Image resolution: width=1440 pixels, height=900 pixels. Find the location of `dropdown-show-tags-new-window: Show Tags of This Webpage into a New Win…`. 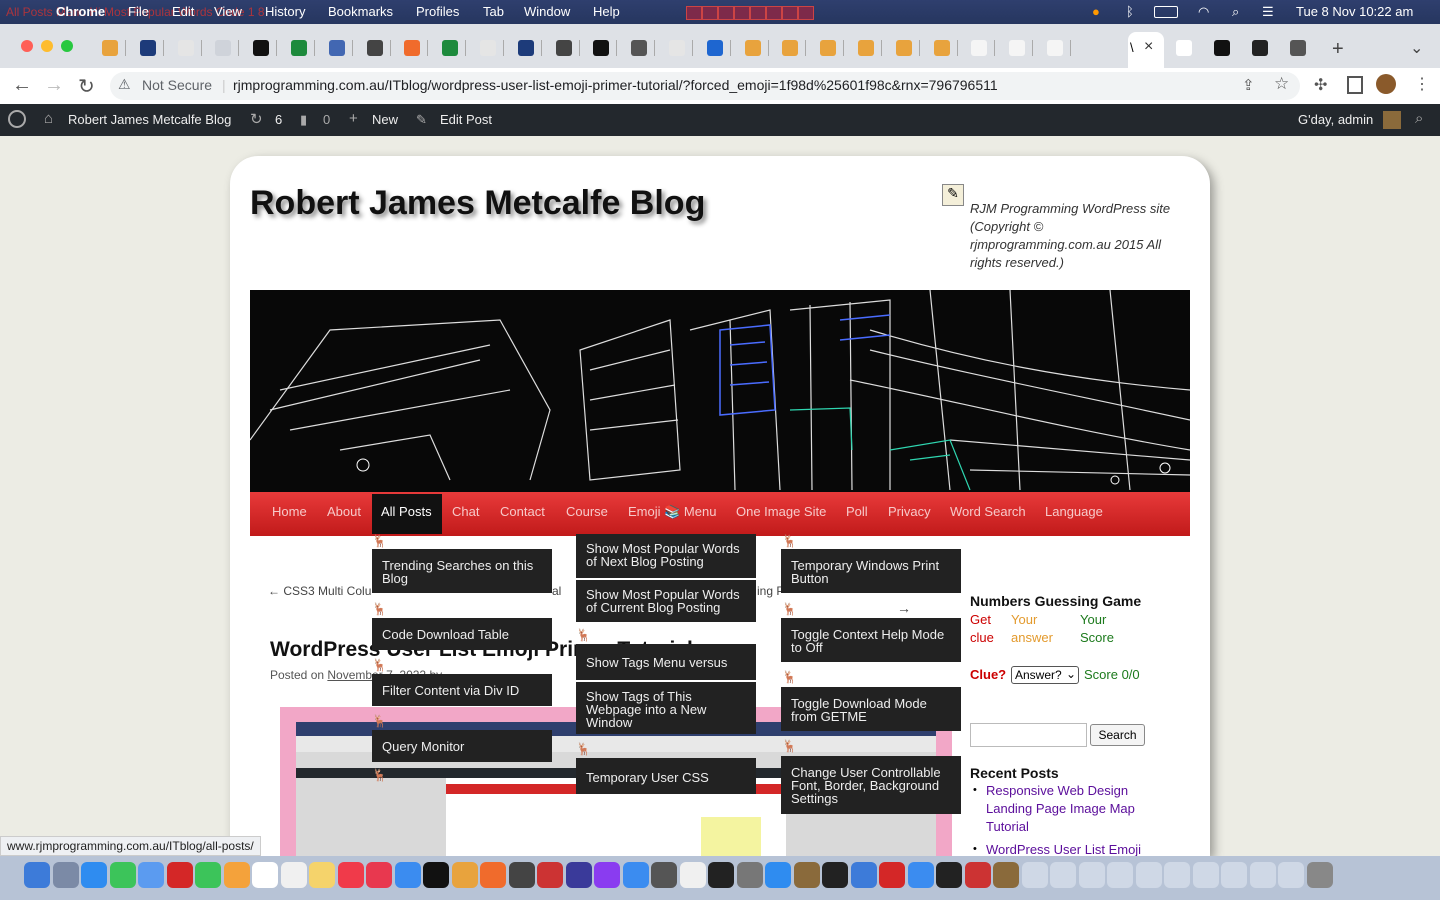

dropdown-show-tags-new-window: Show Tags of This Webpage into a New Win… is located at coordinates (666, 708).